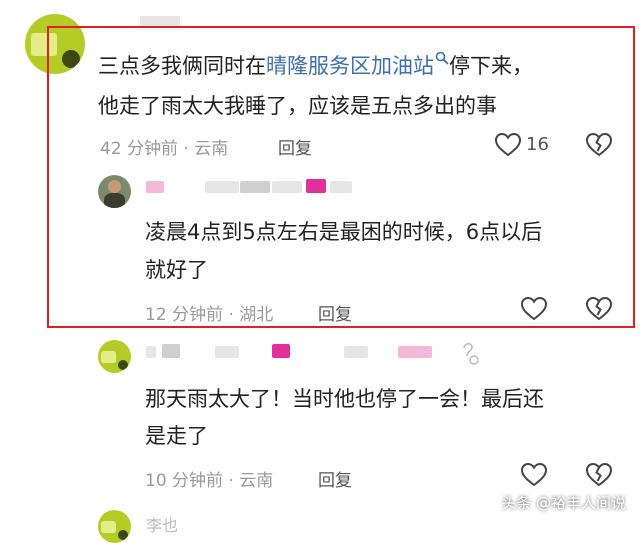 This screenshot has width=640, height=543. I want to click on broken-heart-icon, so click(599, 475).